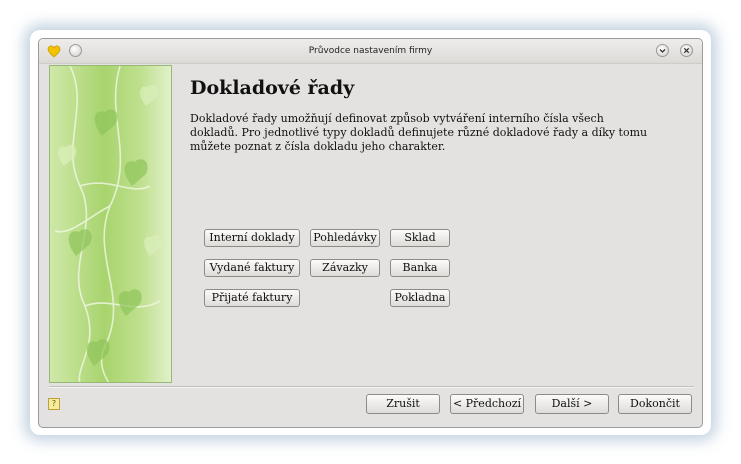  I want to click on chevron-down-icon, so click(662, 51).